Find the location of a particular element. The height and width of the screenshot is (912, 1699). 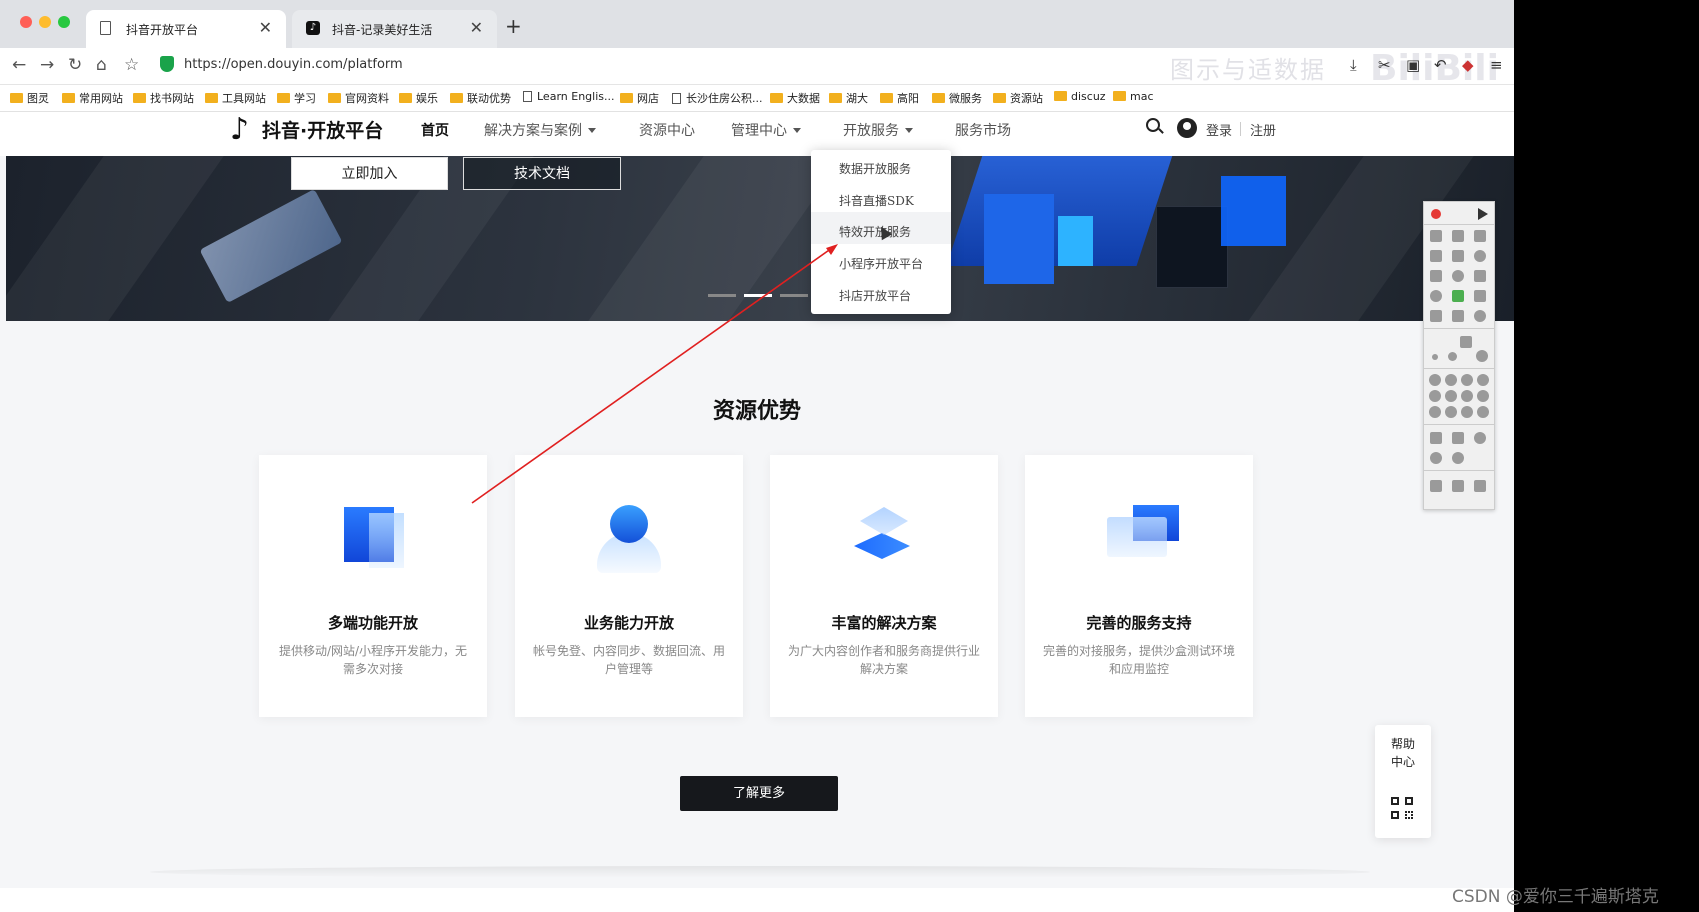

line-tool-icon is located at coordinates (1458, 236).